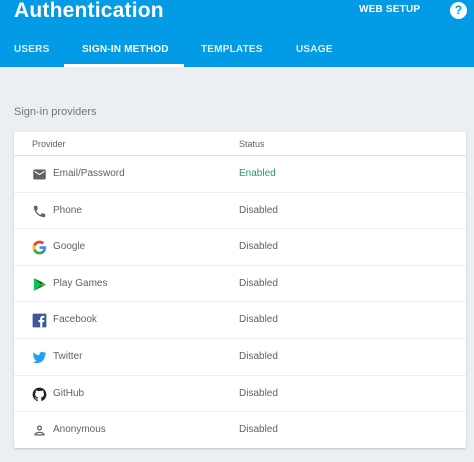 The image size is (474, 462). I want to click on provider-row-email: Email/Password Enabled, so click(240, 174).